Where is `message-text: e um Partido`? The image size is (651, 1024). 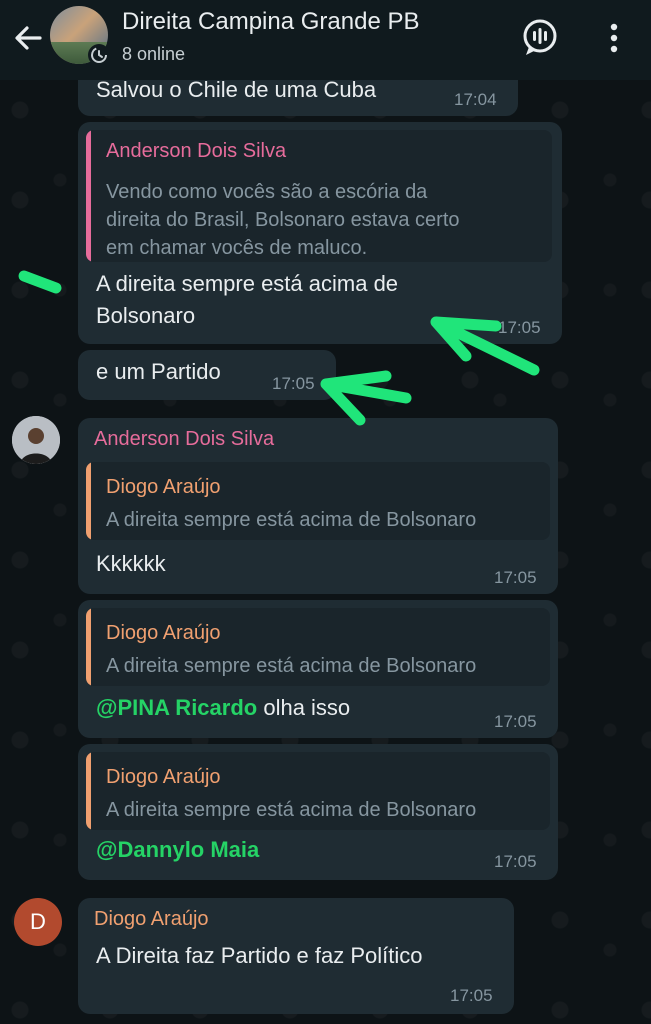
message-text: e um Partido is located at coordinates (158, 371).